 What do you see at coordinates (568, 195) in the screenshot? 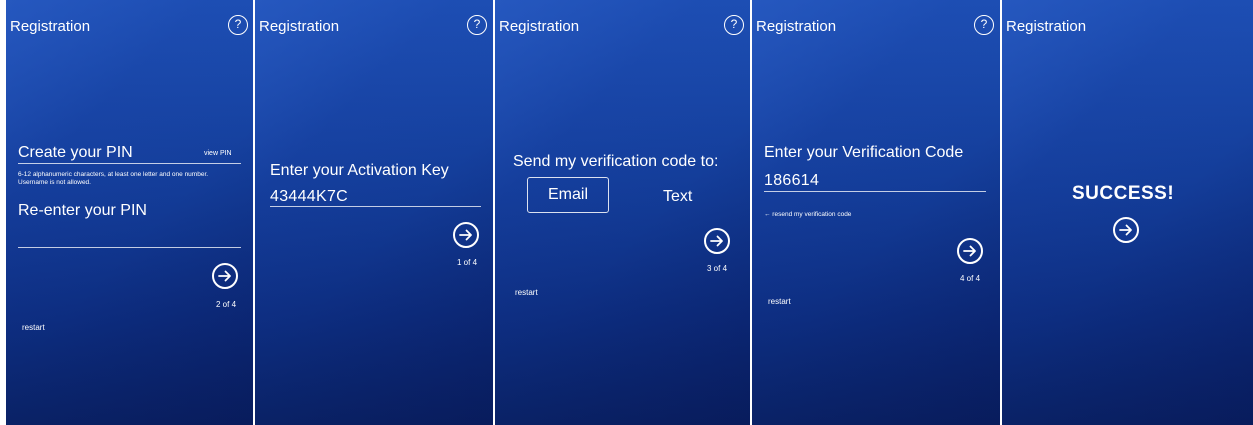
I see `email-option-button: Email` at bounding box center [568, 195].